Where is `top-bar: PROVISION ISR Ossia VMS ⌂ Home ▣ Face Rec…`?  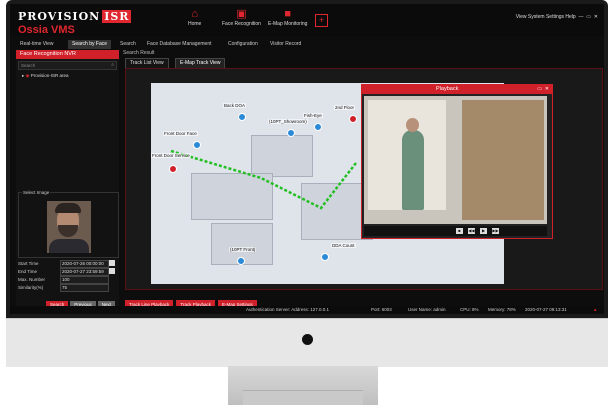 top-bar: PROVISION ISR Ossia VMS ⌂ Home ▣ Face Rec… is located at coordinates (307, 20).